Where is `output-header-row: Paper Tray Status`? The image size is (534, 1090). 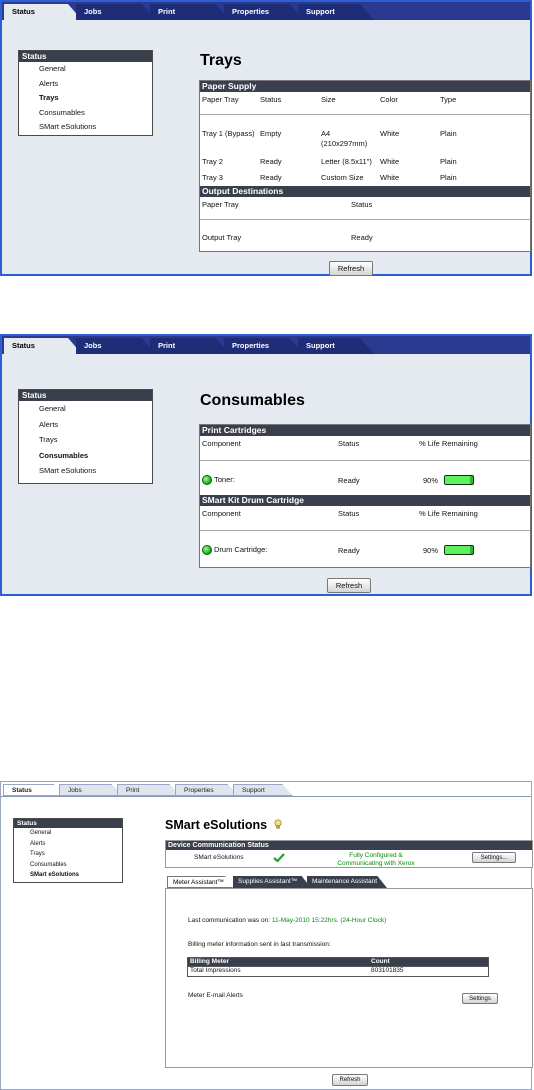 output-header-row: Paper Tray Status is located at coordinates (365, 208).